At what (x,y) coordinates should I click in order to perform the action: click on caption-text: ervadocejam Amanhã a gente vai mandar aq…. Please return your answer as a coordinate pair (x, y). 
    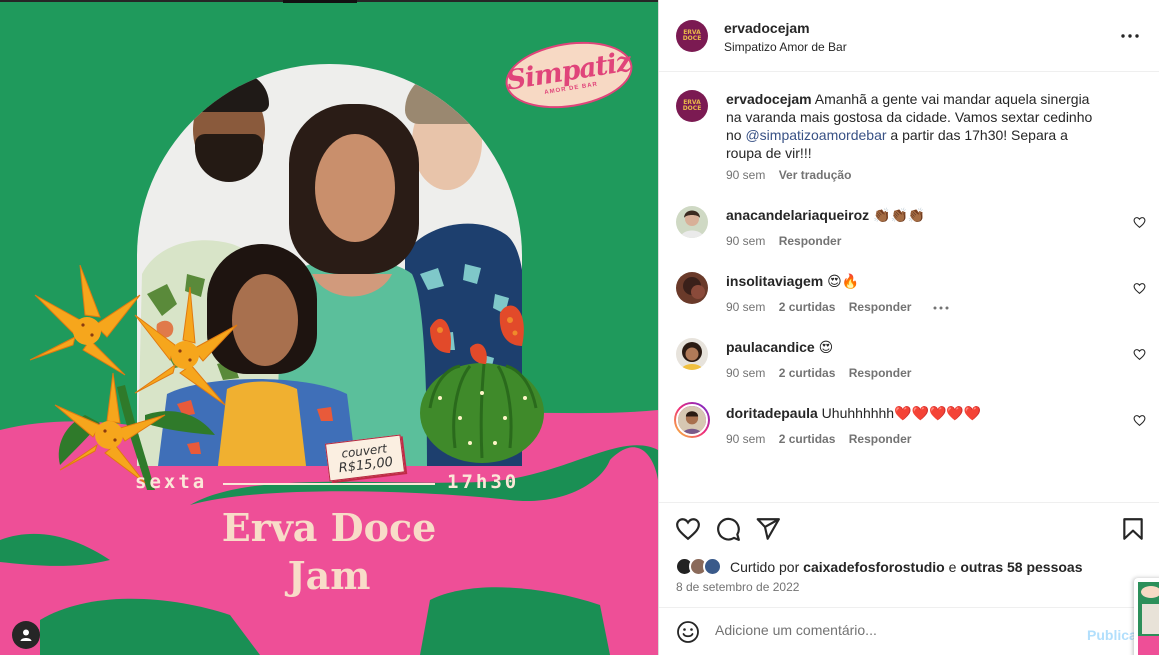
    Looking at the image, I should click on (916, 126).